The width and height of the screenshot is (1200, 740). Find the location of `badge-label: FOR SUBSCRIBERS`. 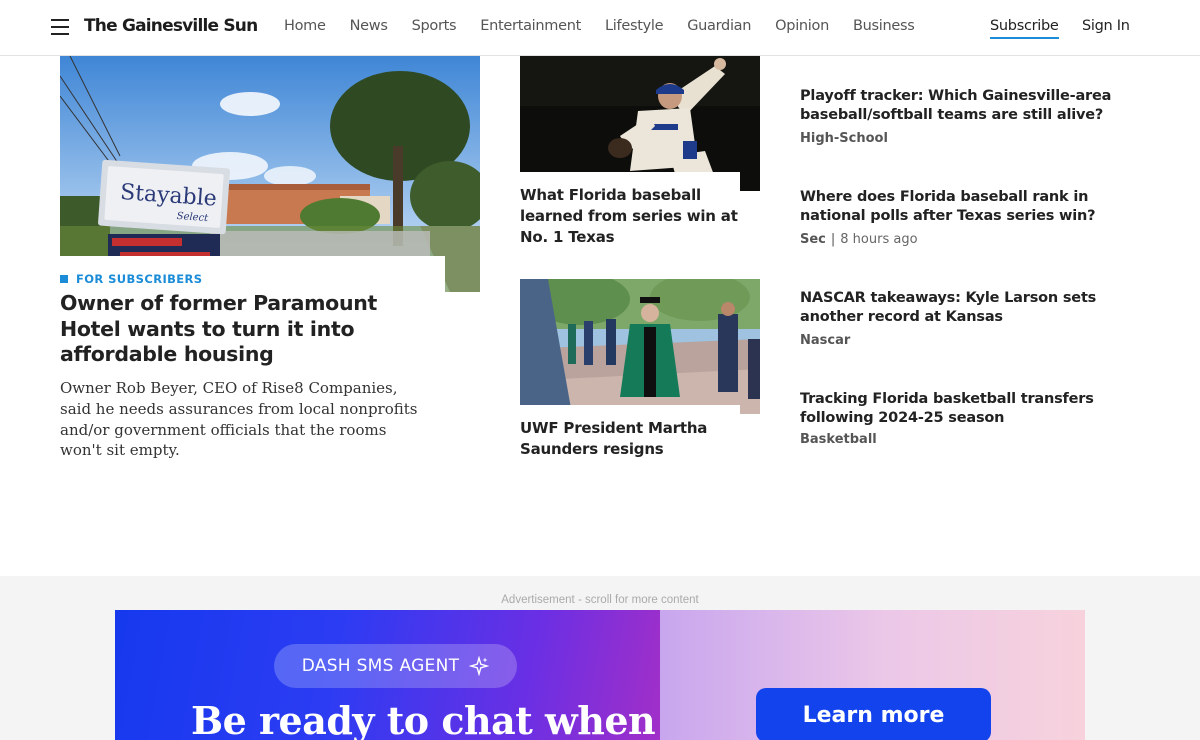

badge-label: FOR SUBSCRIBERS is located at coordinates (139, 279).